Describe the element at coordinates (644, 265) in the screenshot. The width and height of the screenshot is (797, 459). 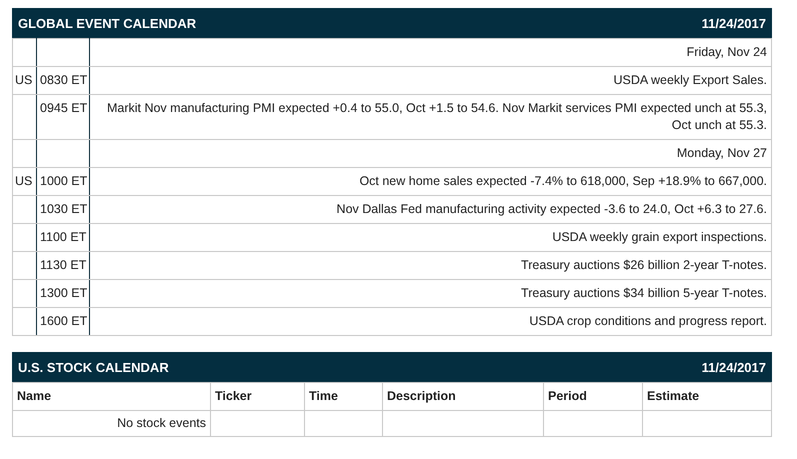
I see `event-description: Treasury auctions $26 billion 2-year T-notes.` at that location.